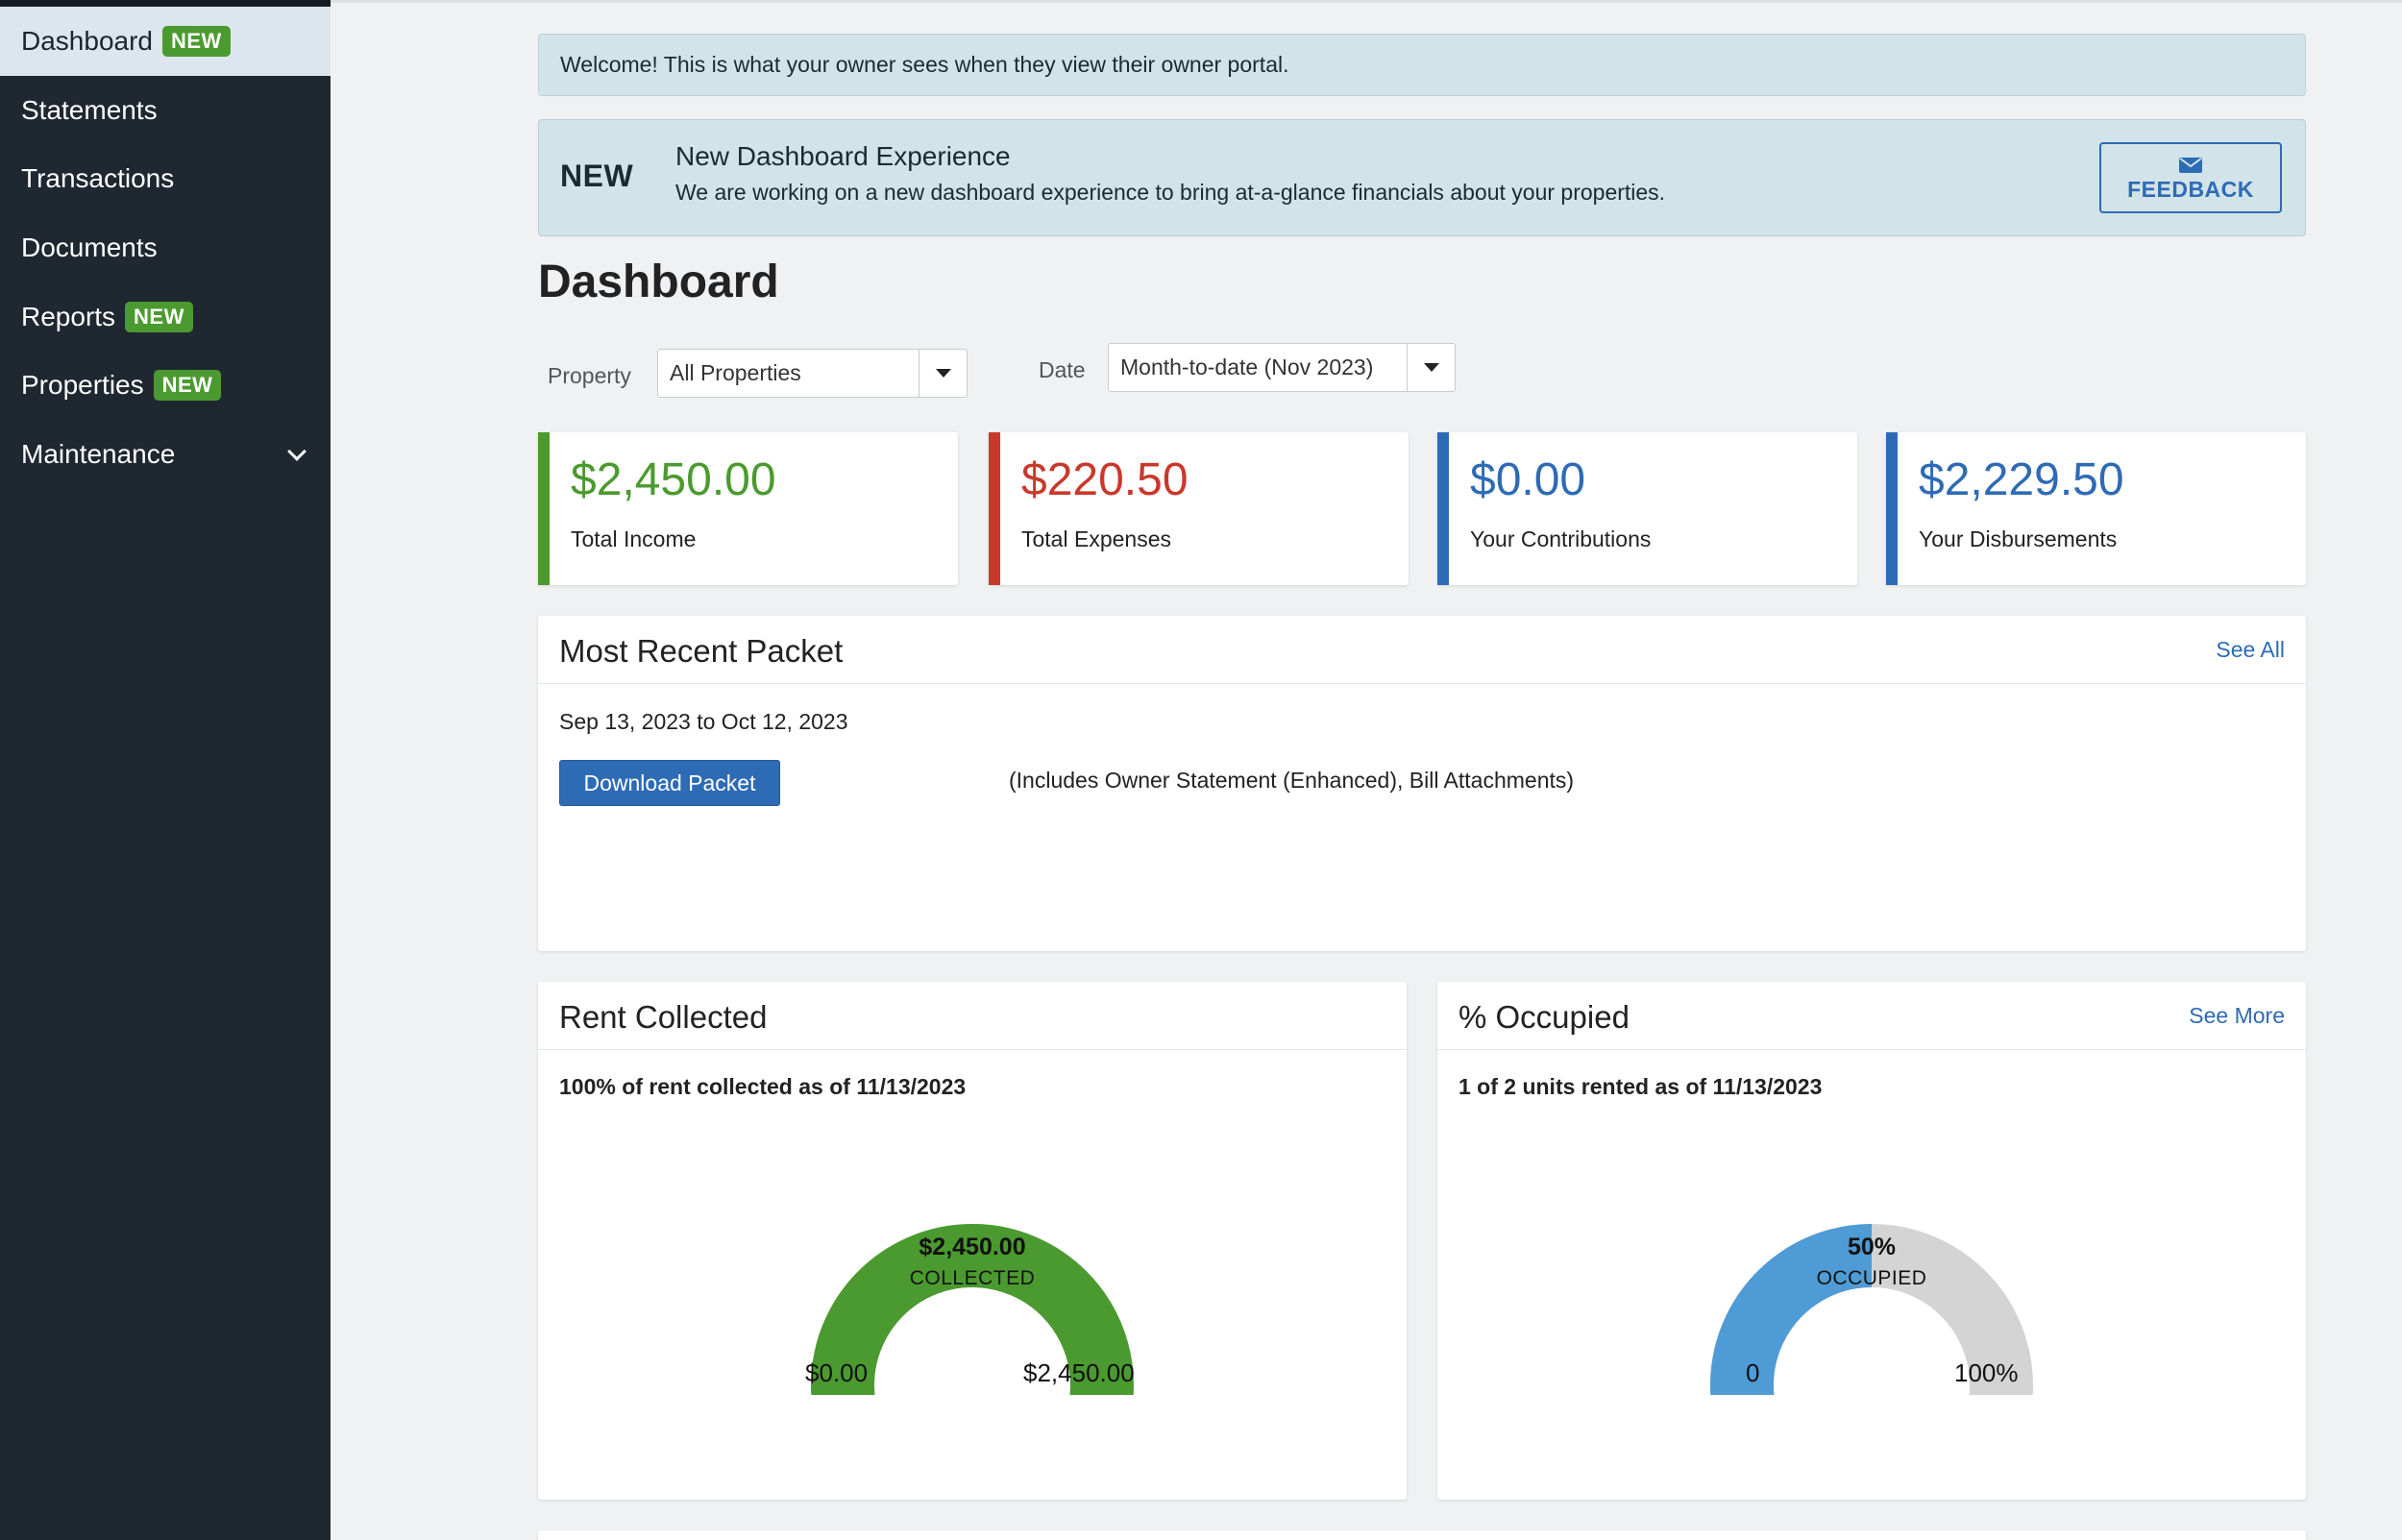 Image resolution: width=2402 pixels, height=1540 pixels. What do you see at coordinates (634, 539) in the screenshot?
I see `stat-label: Total Income` at bounding box center [634, 539].